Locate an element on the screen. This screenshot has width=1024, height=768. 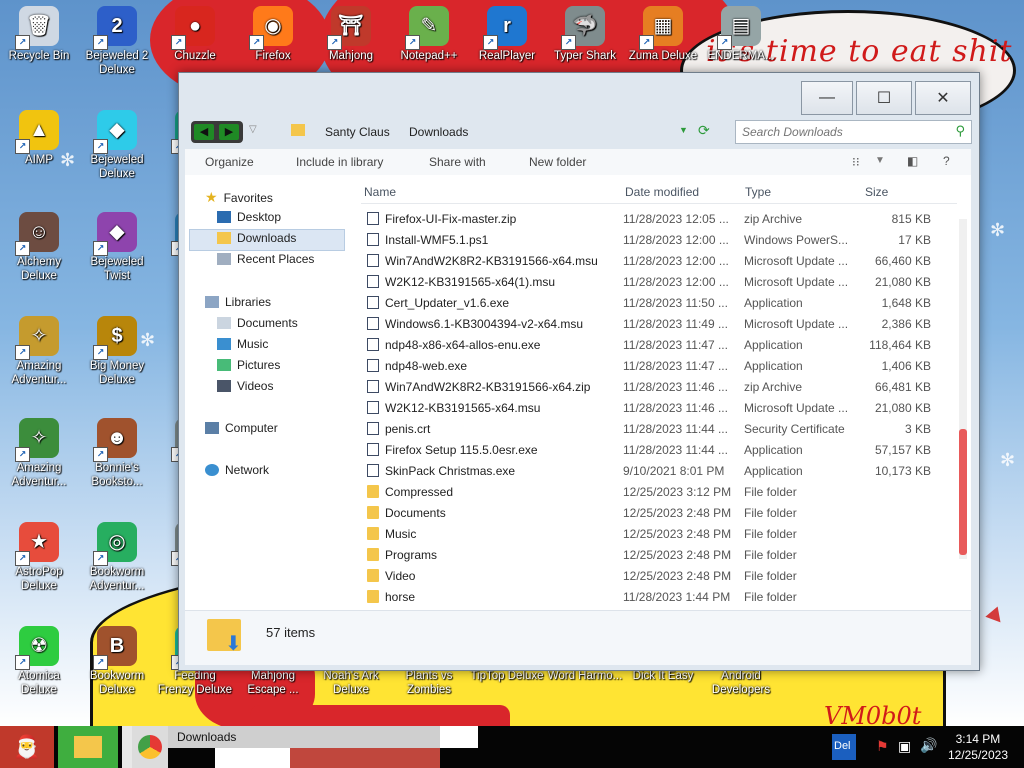
app-icon: ● ↗ is located at coordinates (193, 28).